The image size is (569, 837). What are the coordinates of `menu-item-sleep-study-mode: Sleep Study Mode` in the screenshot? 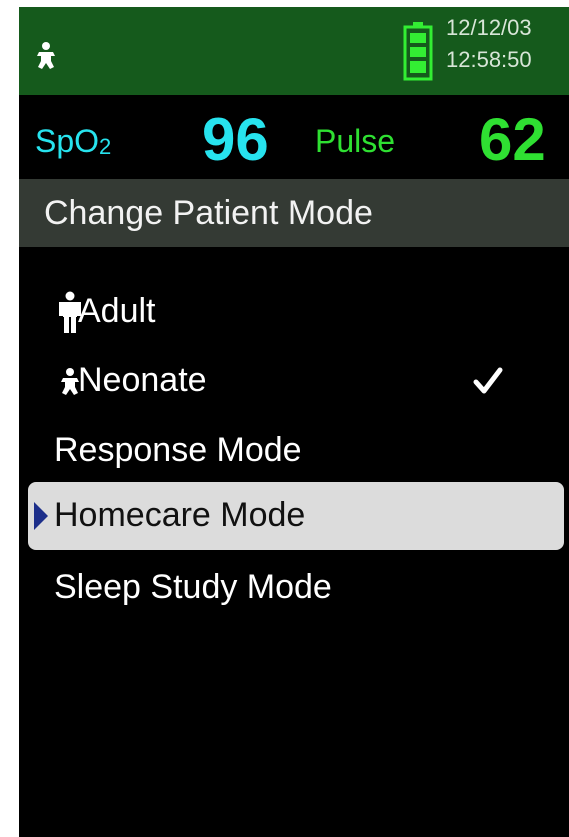 It's located at (296, 587).